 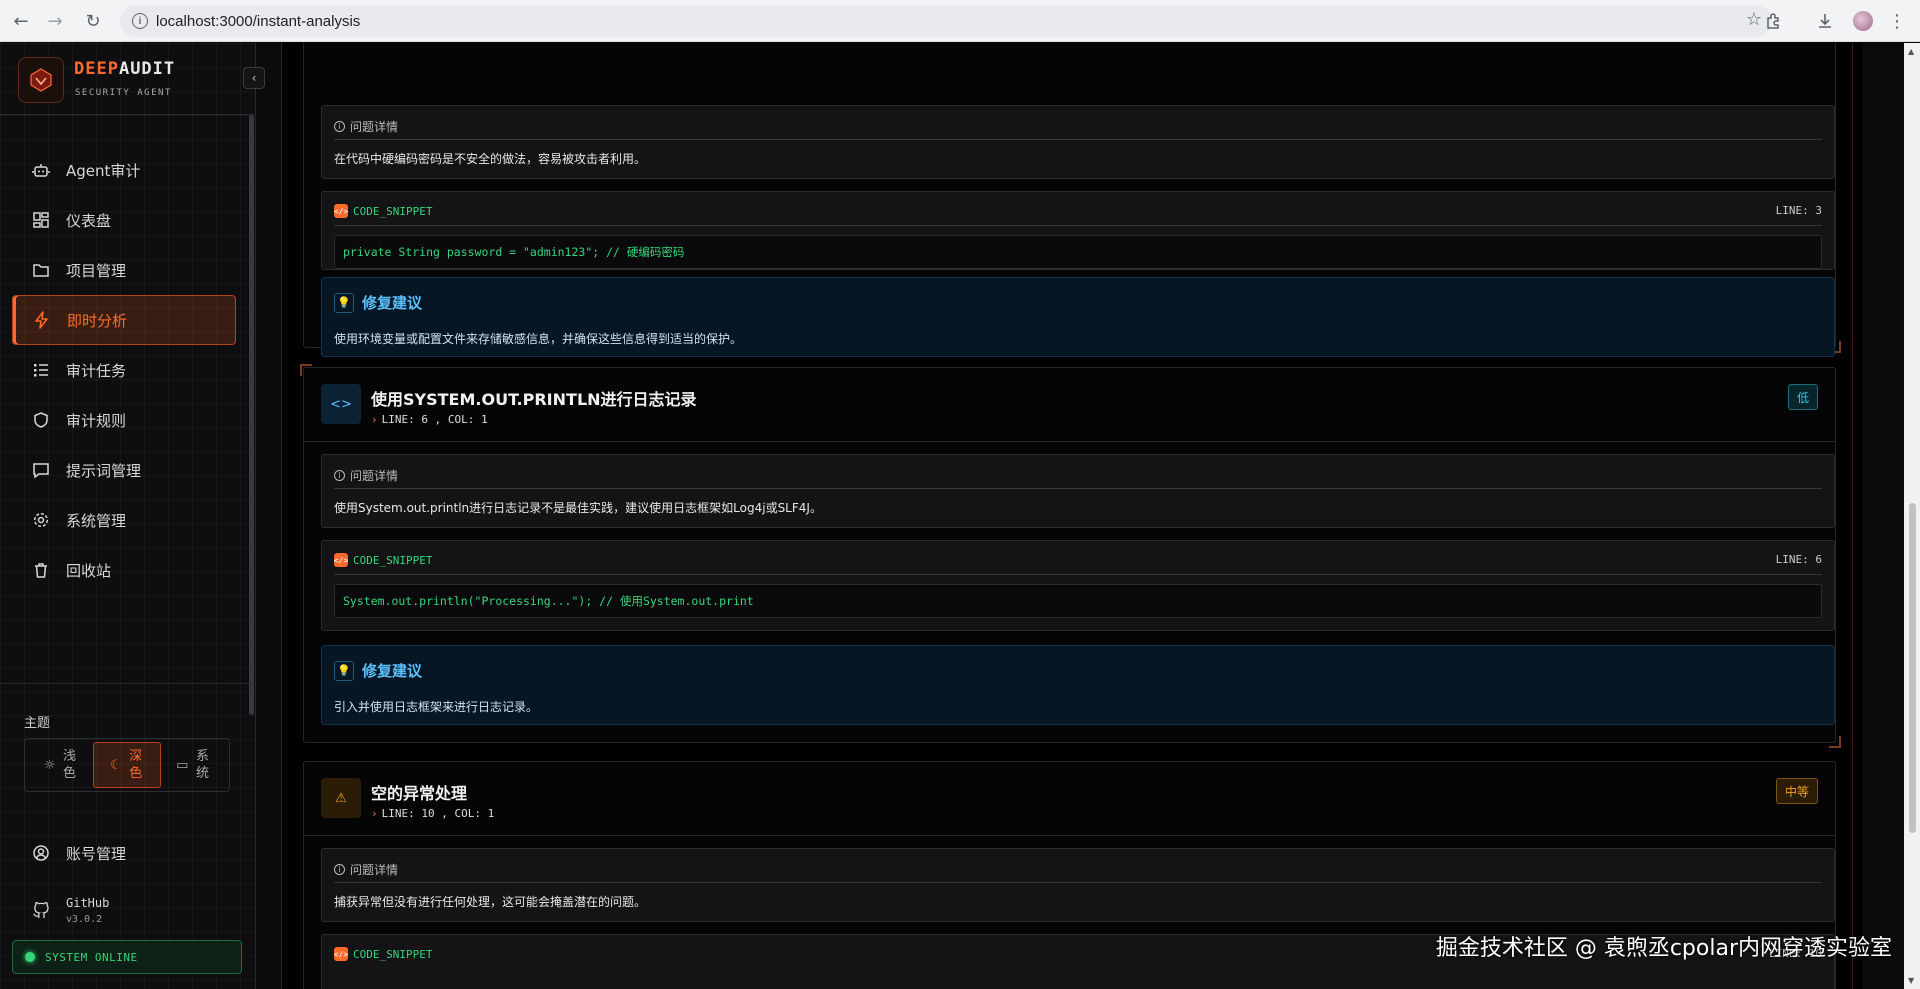 I want to click on scroll-down-icon: ▼, so click(x=1911, y=980).